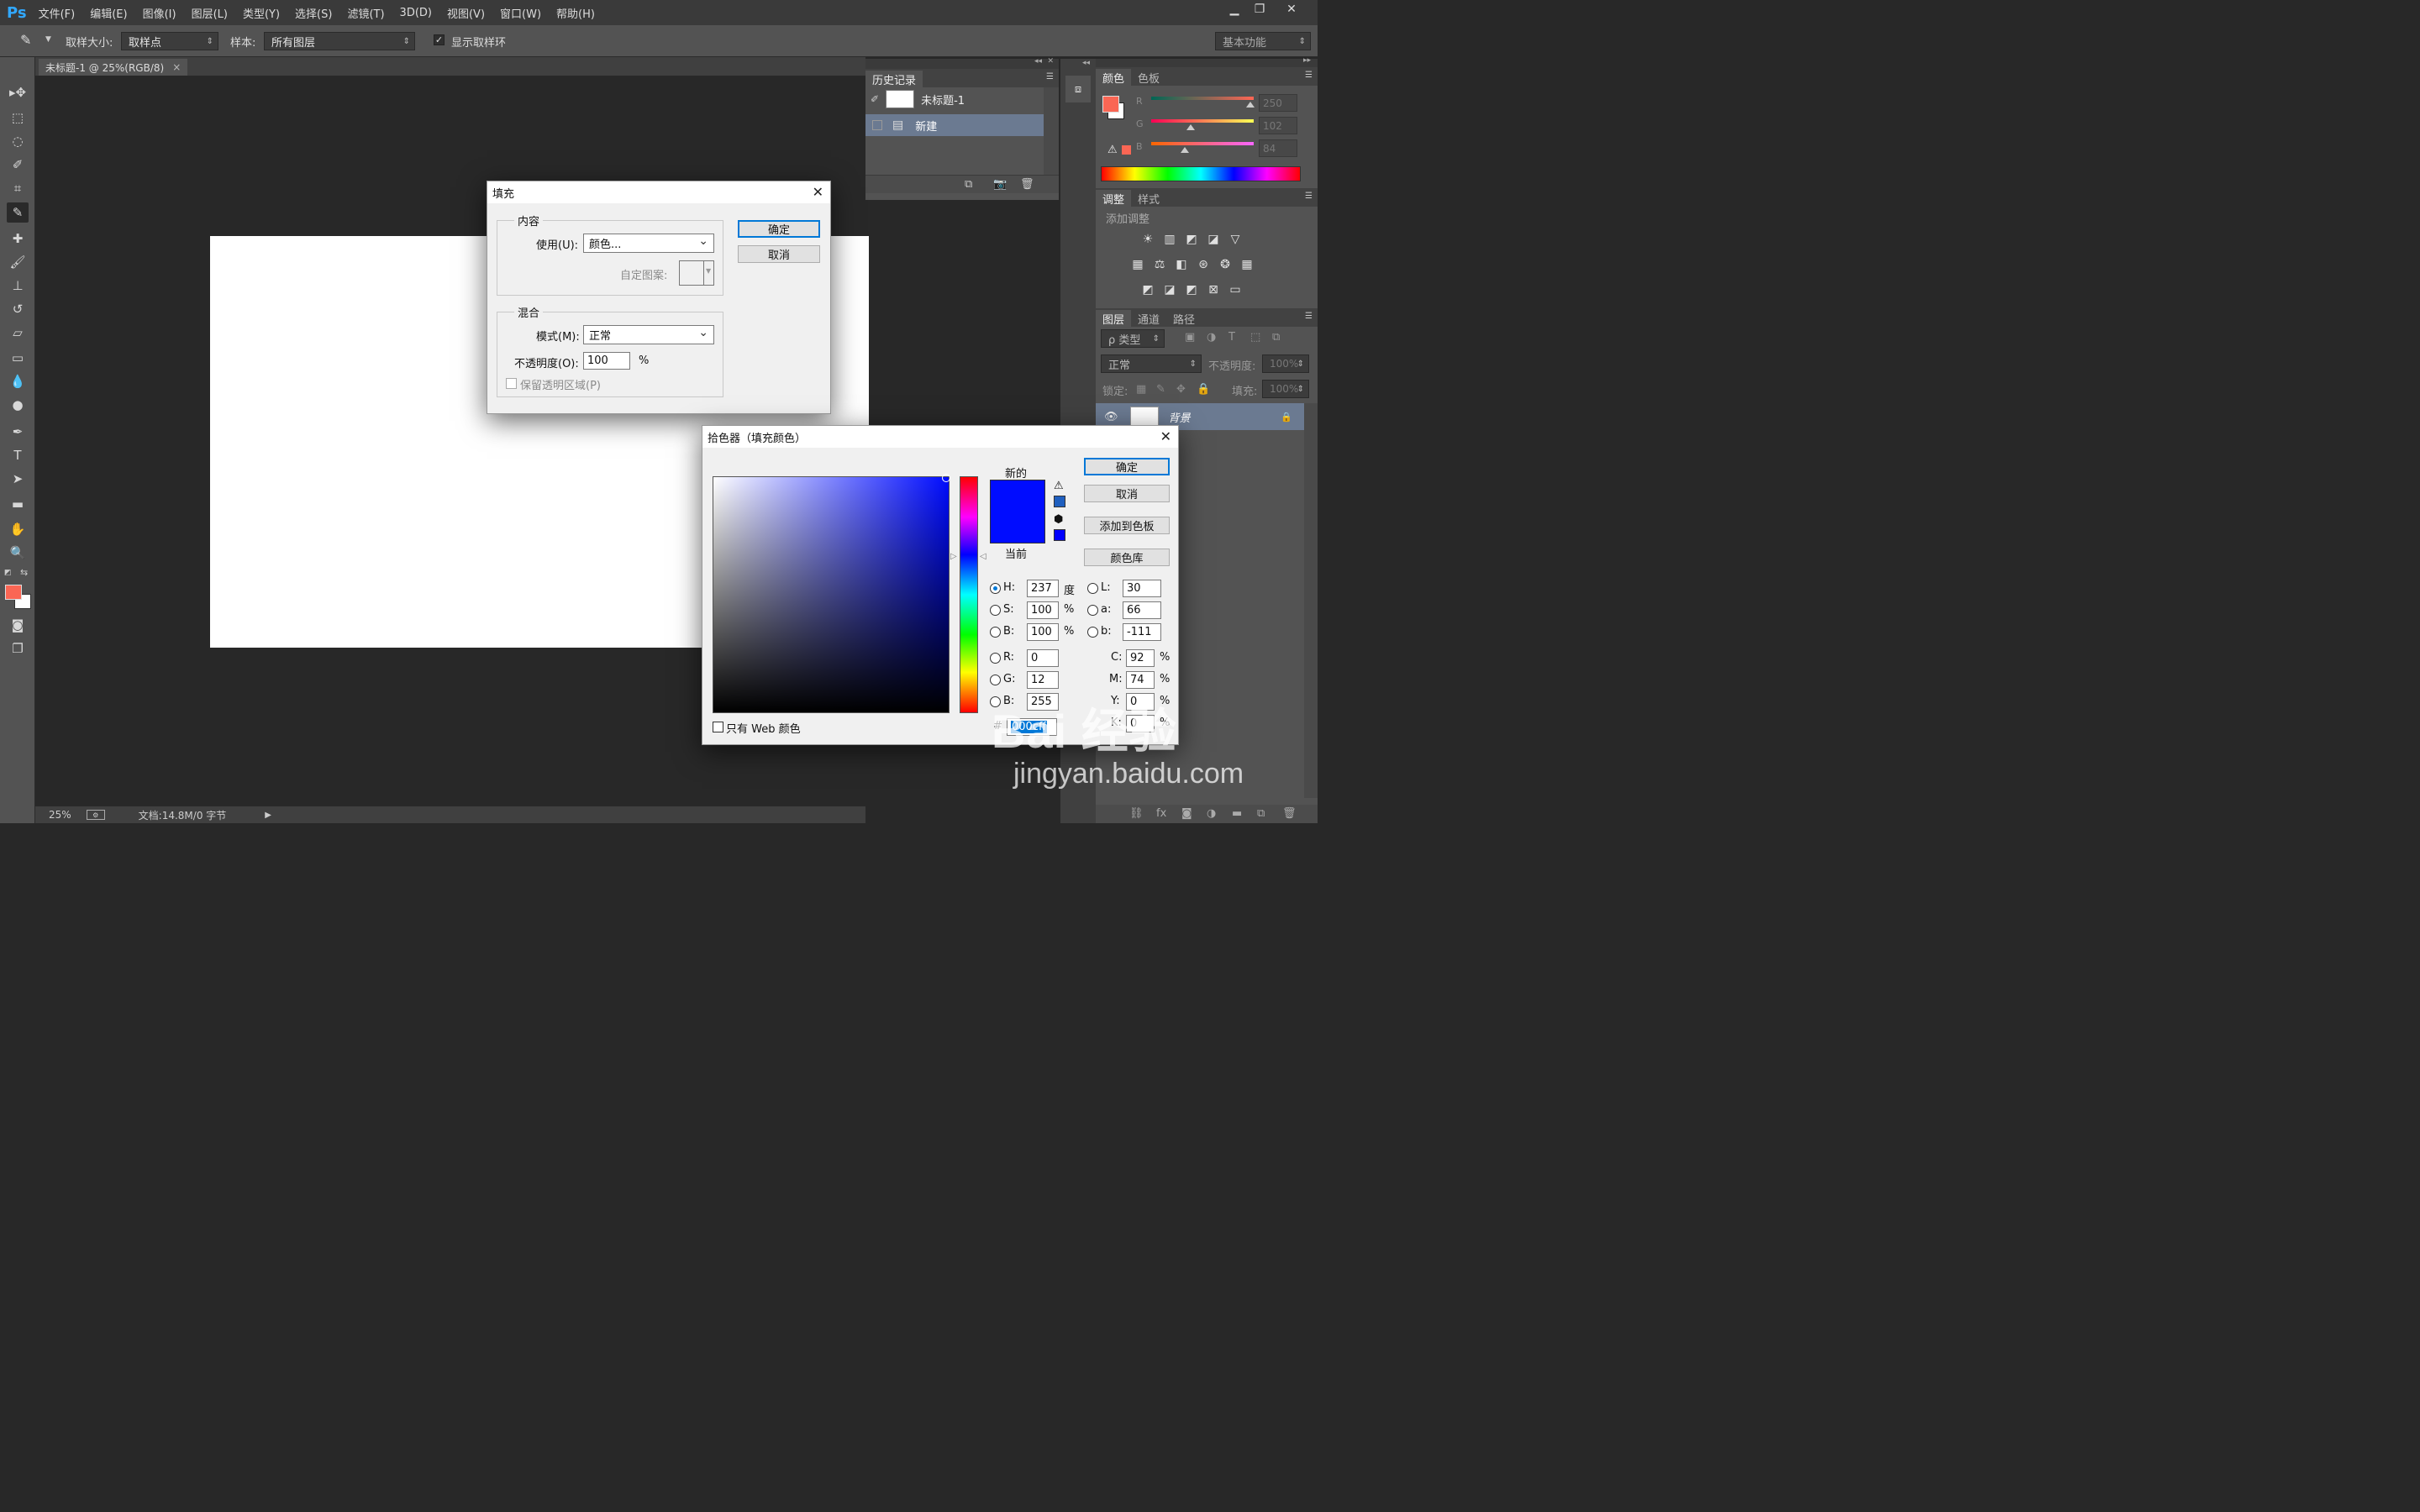 The width and height of the screenshot is (2420, 1512). What do you see at coordinates (1110, 104) in the screenshot?
I see `color-panel-foreground-swatch` at bounding box center [1110, 104].